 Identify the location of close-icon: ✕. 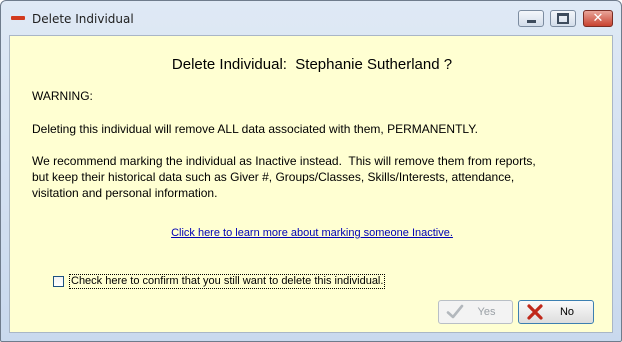
(598, 18).